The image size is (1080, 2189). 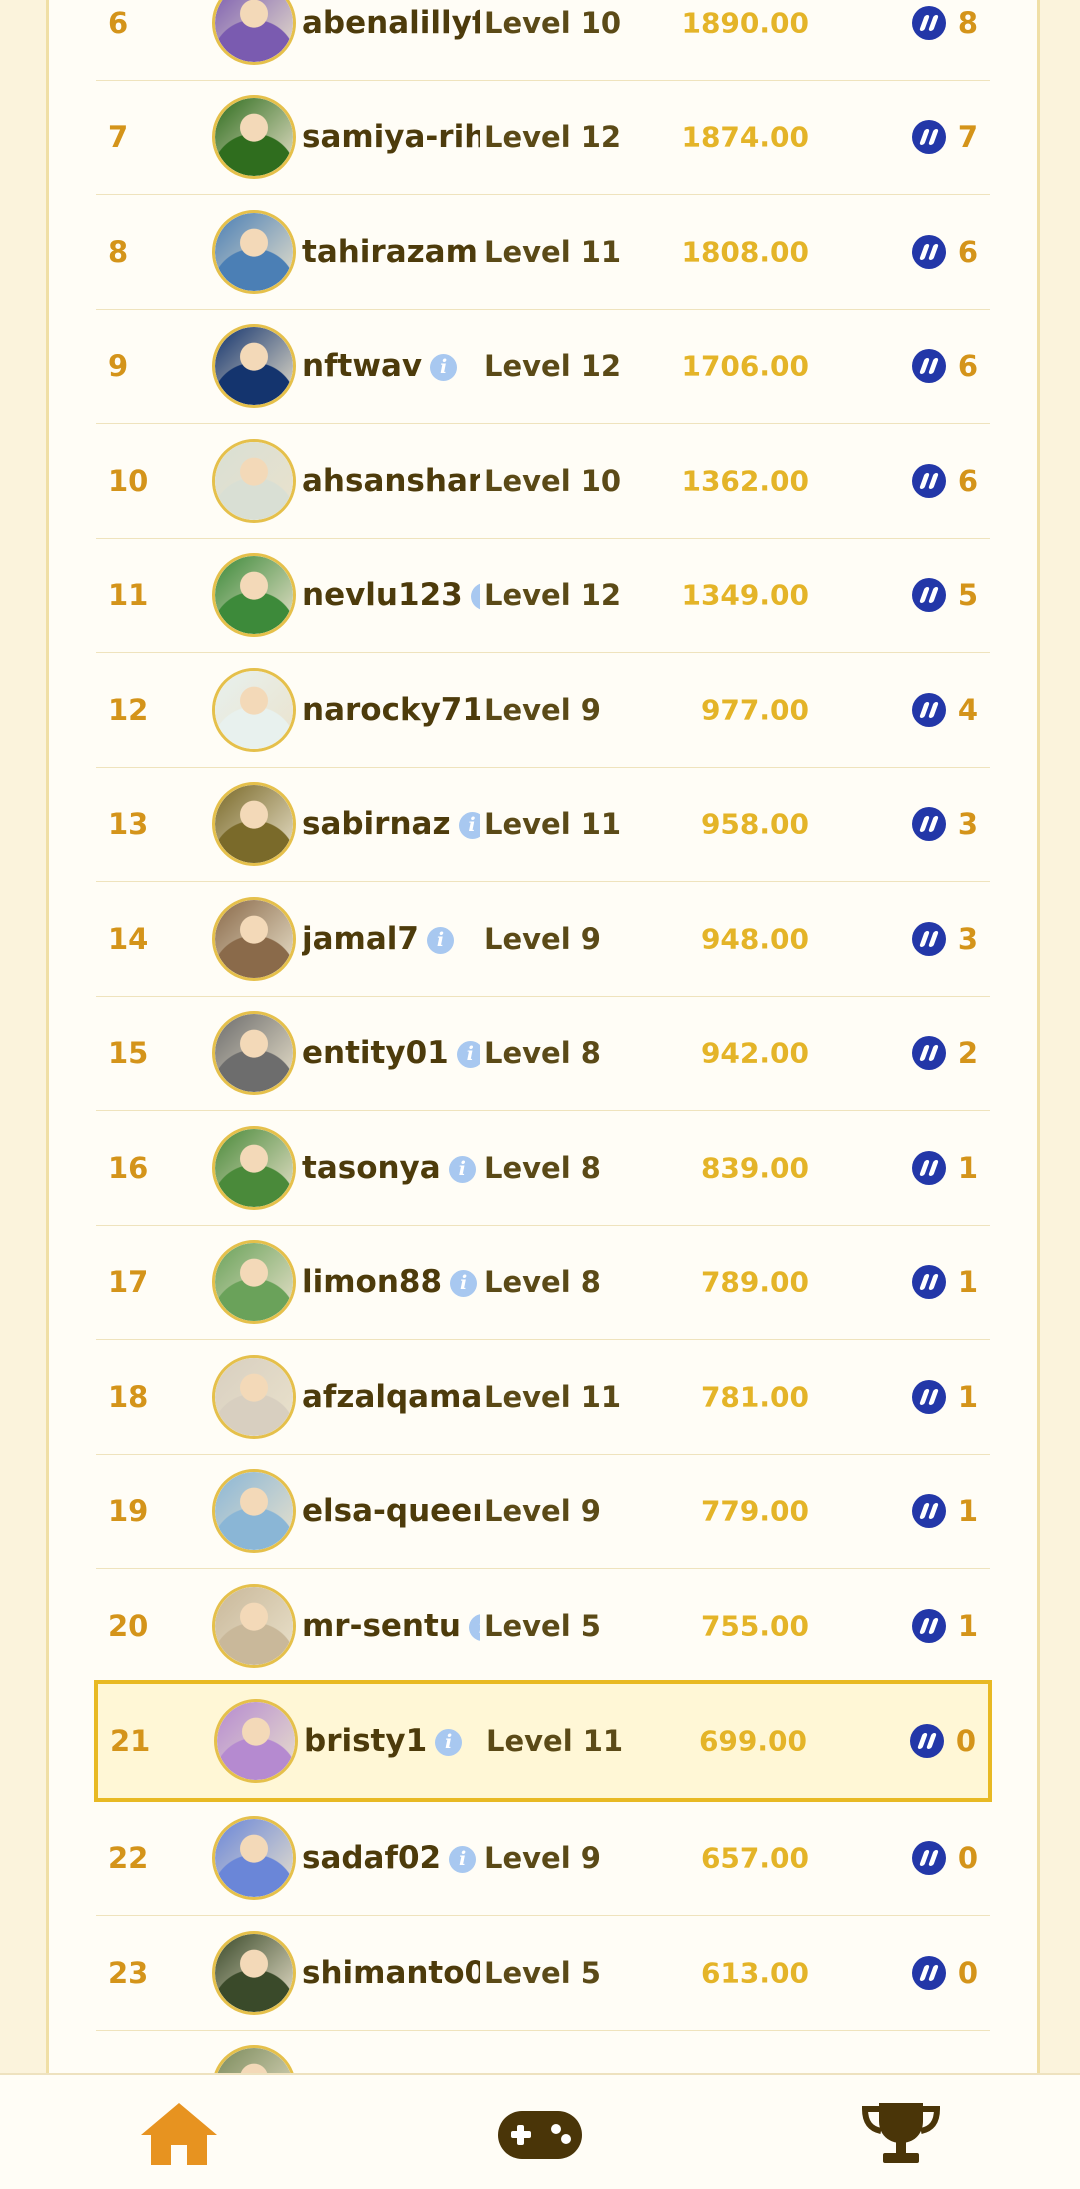 I want to click on current-user-row: 21 bristy1 i Level 11 699.00 0, so click(x=543, y=1740).